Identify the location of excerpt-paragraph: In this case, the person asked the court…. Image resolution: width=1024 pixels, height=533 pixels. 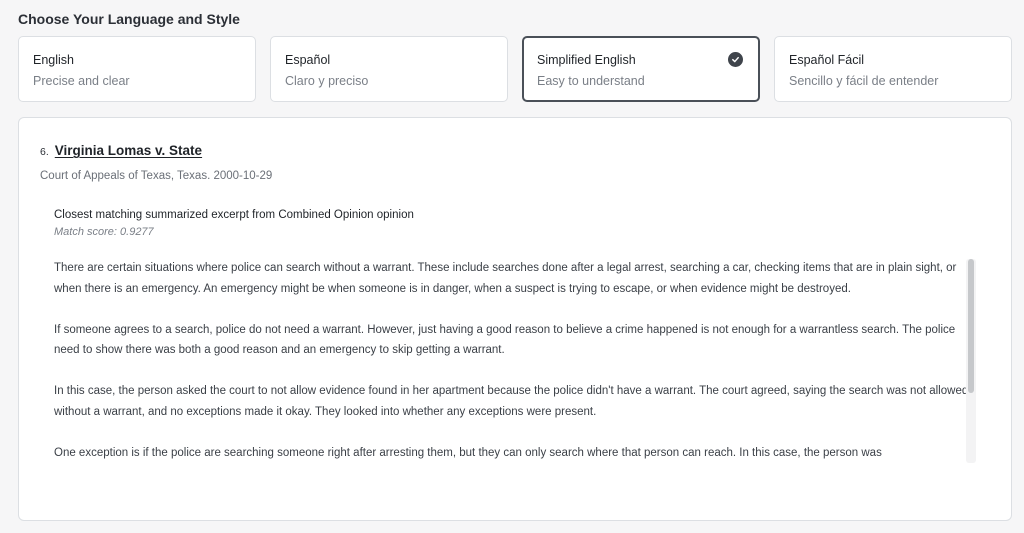
(511, 401).